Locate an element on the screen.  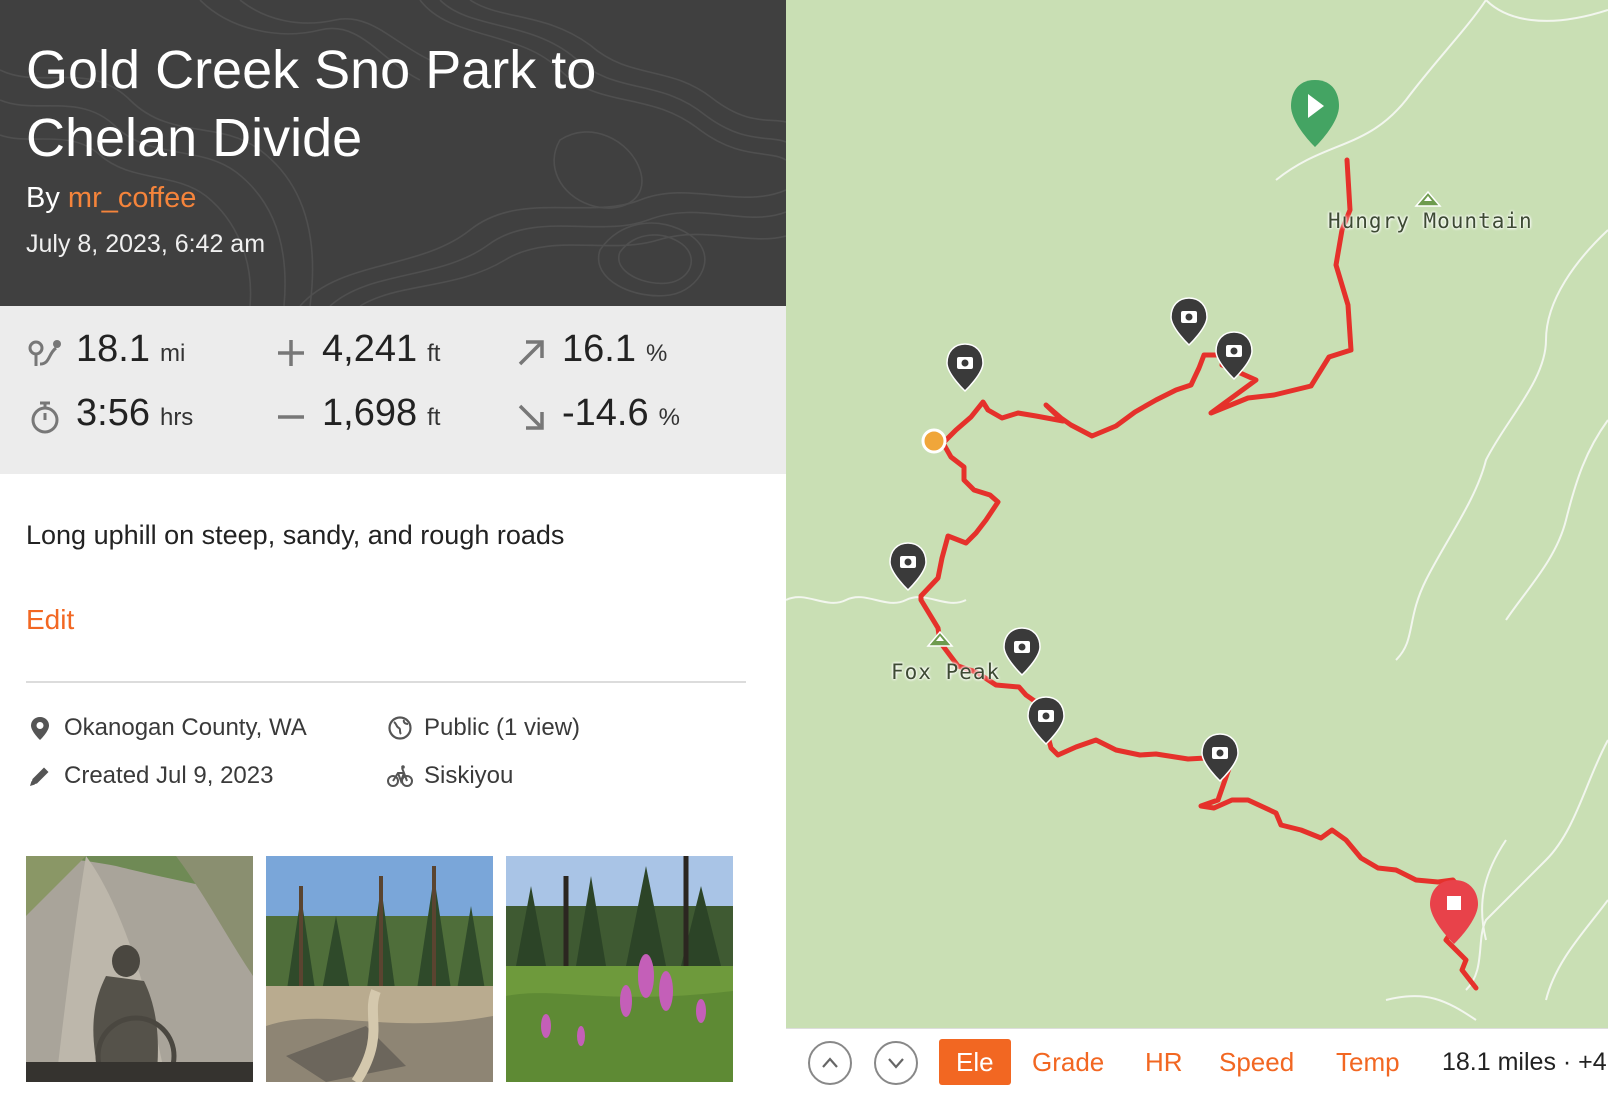
forest-trail-photo is located at coordinates (379, 969).